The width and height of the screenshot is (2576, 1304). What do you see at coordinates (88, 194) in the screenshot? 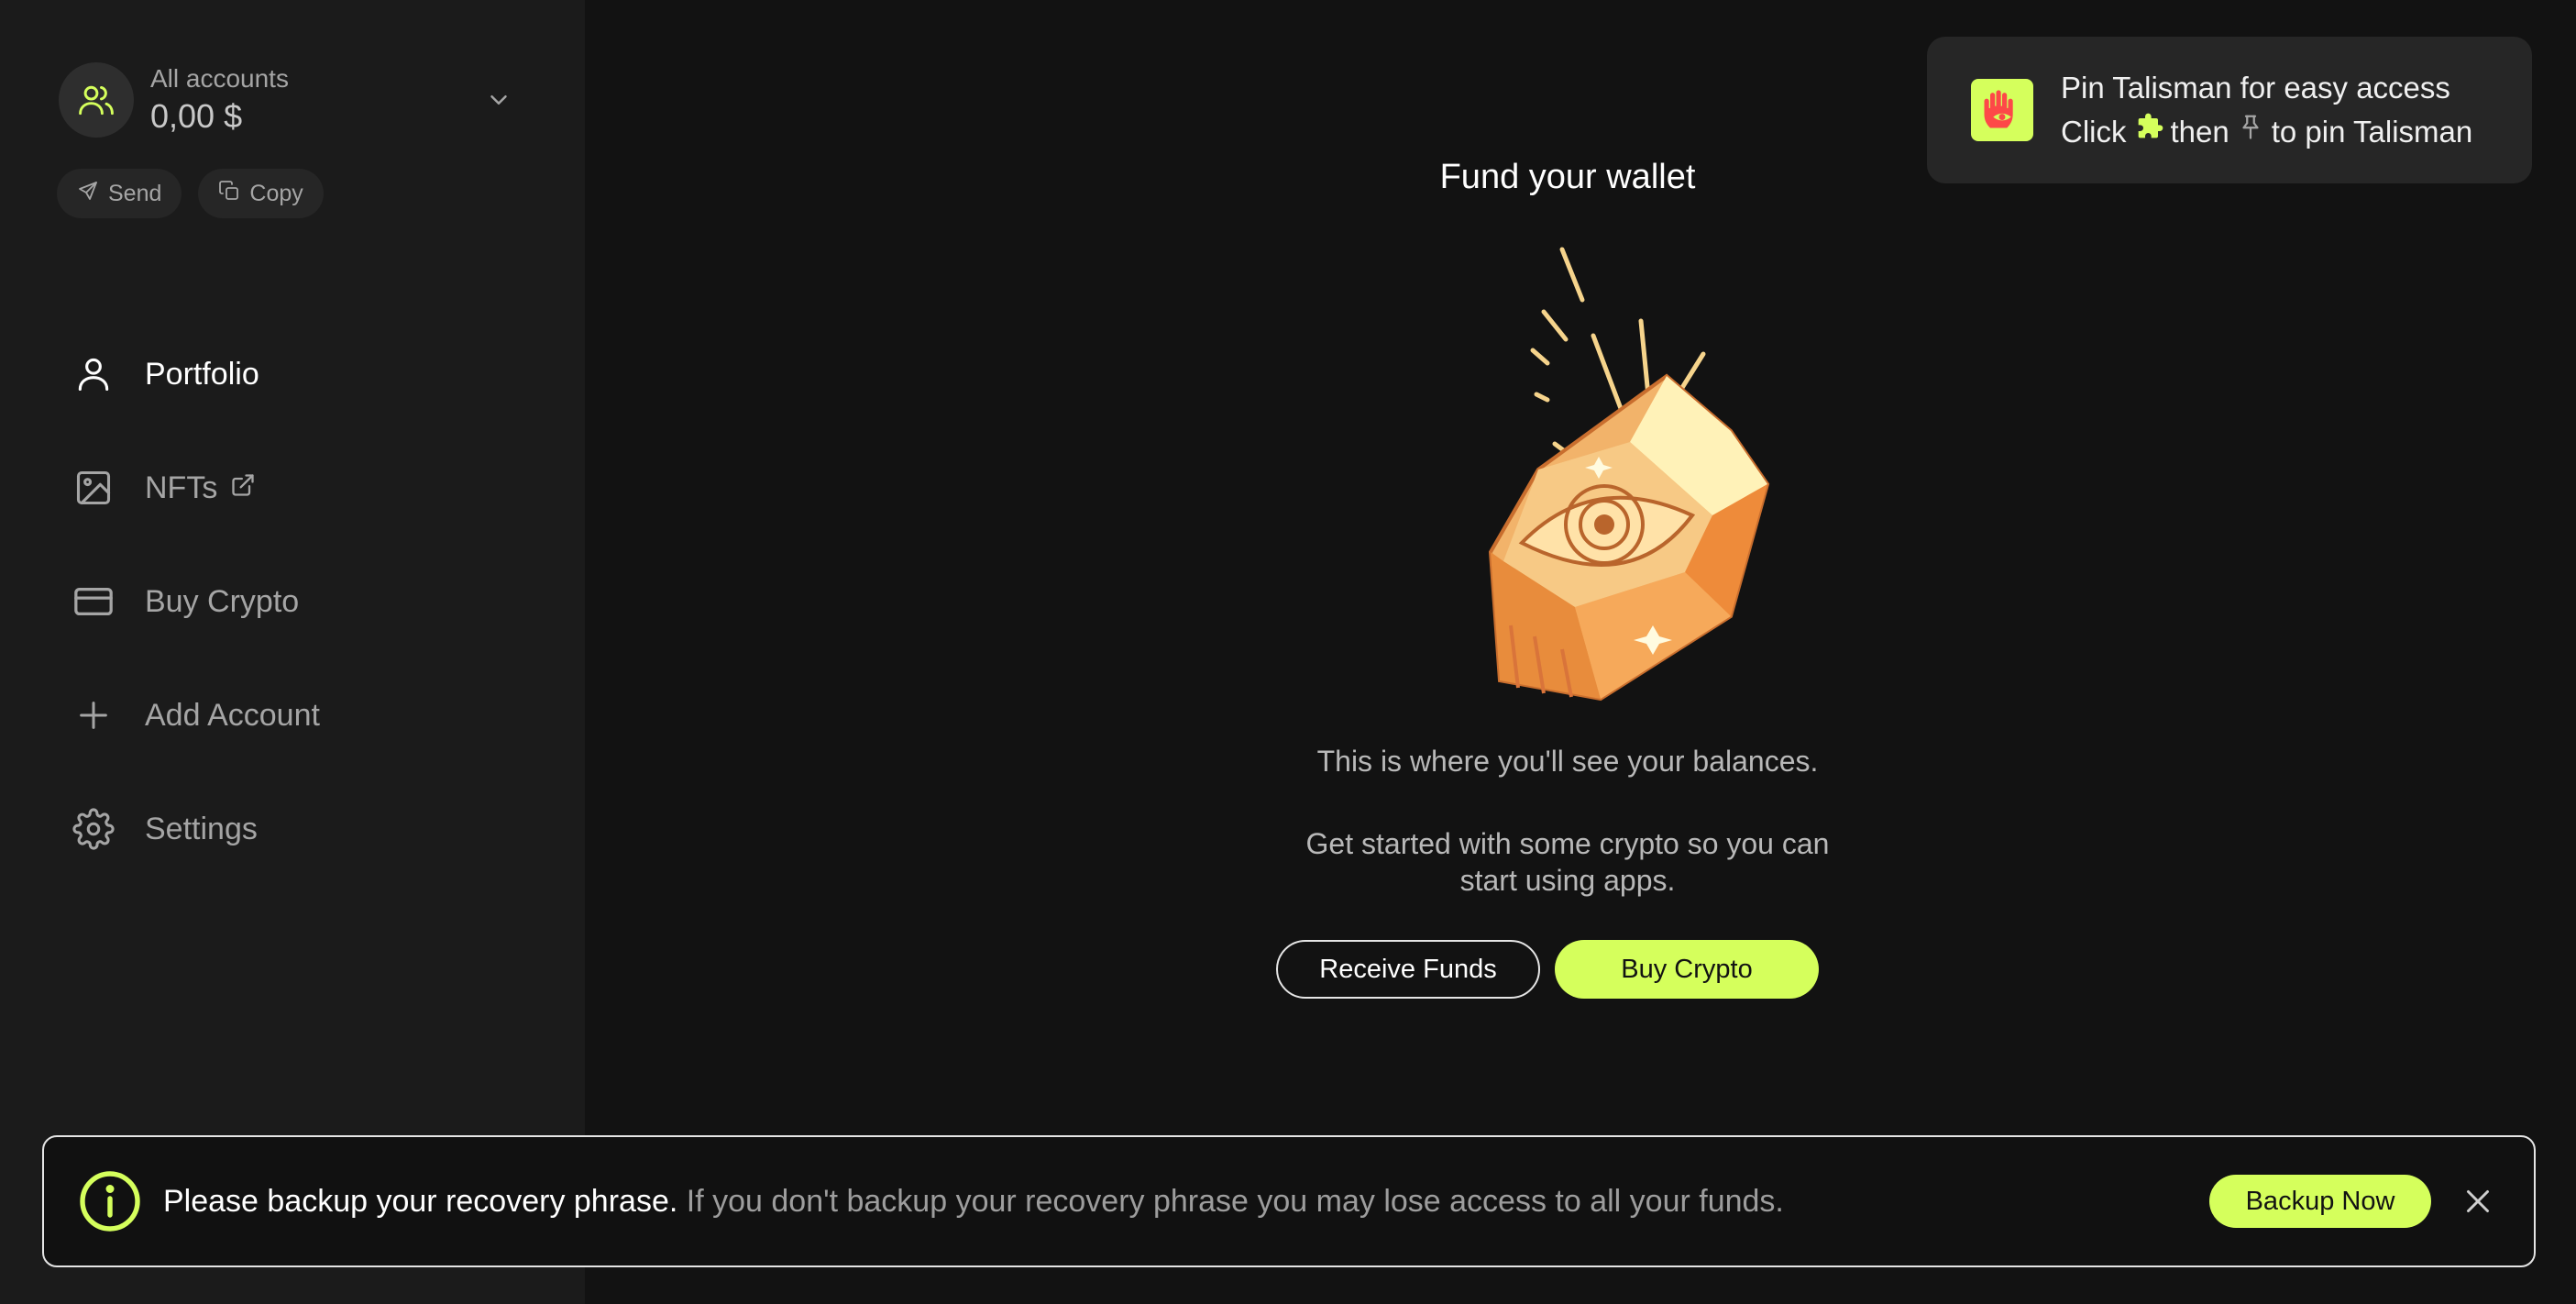
I see `send-icon` at bounding box center [88, 194].